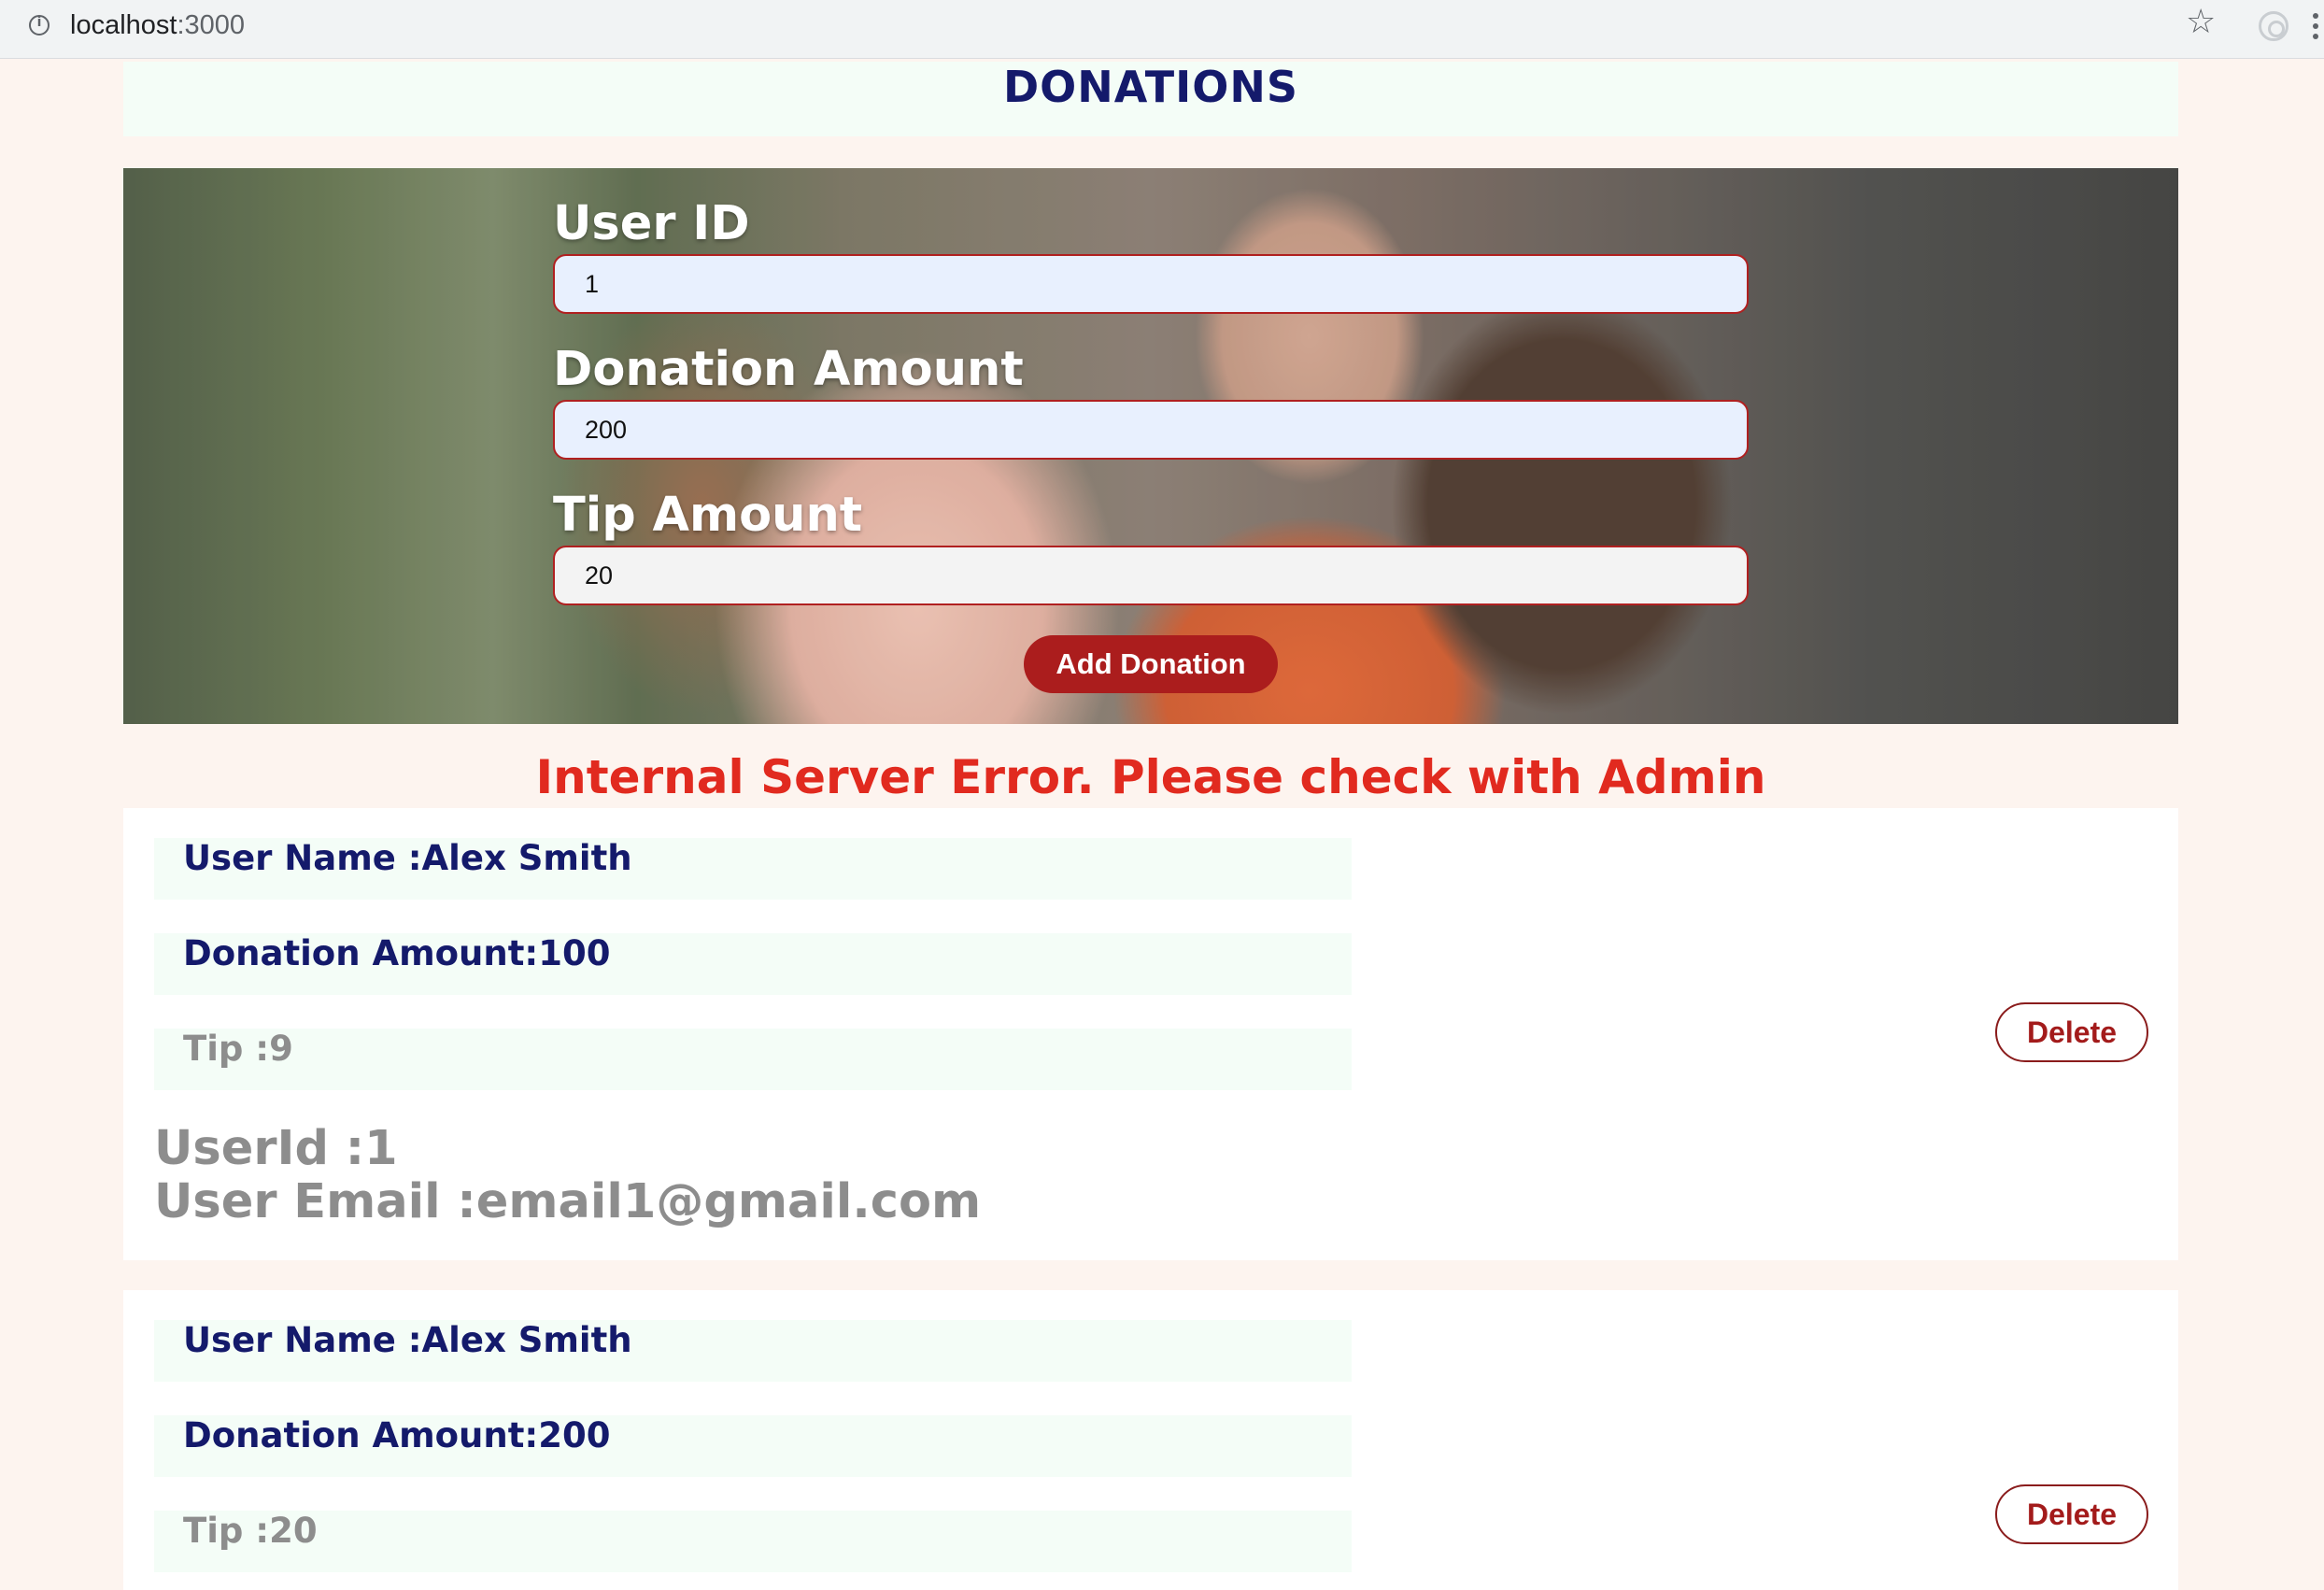 This screenshot has height=1590, width=2324. What do you see at coordinates (788, 369) in the screenshot?
I see `donation-amount-label: Donation Amount` at bounding box center [788, 369].